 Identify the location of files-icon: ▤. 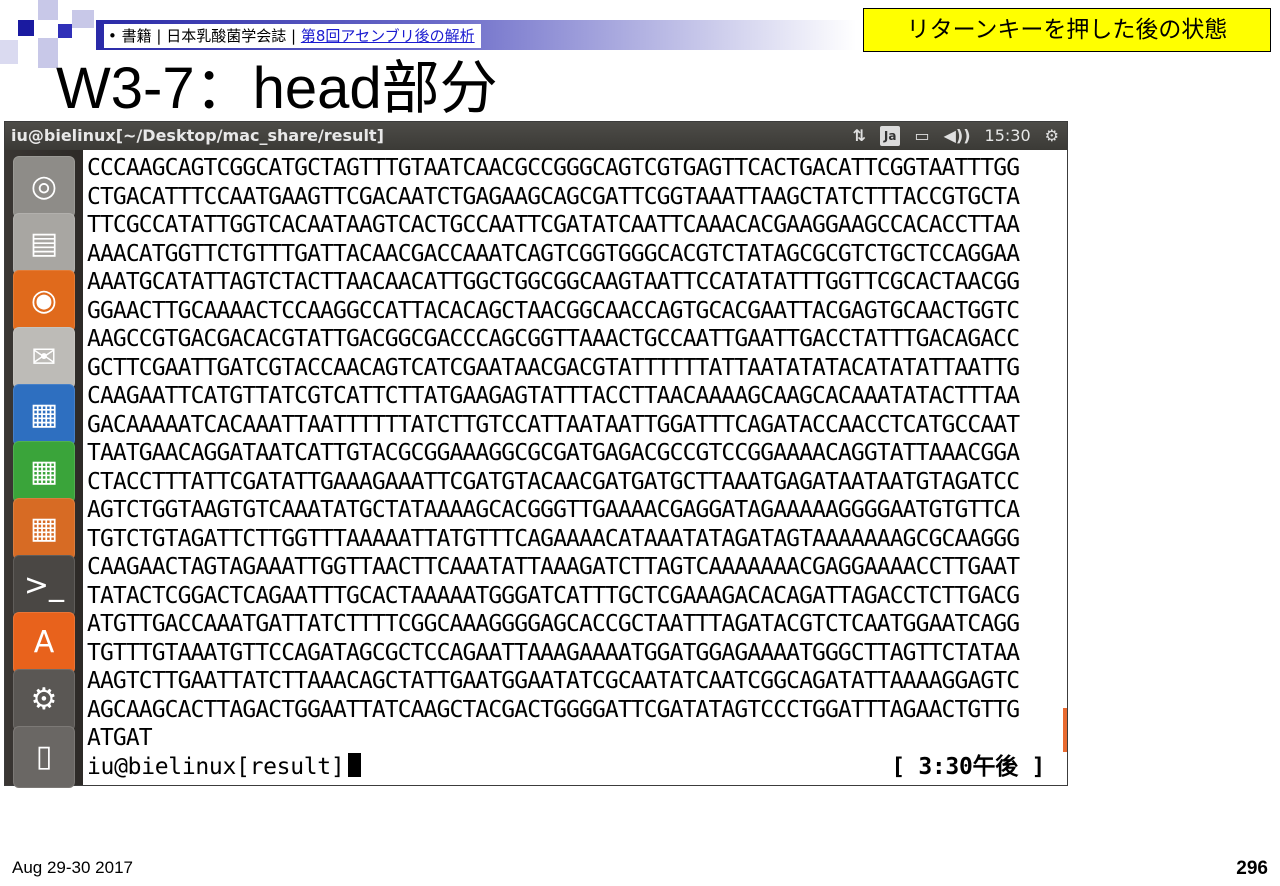
(44, 243).